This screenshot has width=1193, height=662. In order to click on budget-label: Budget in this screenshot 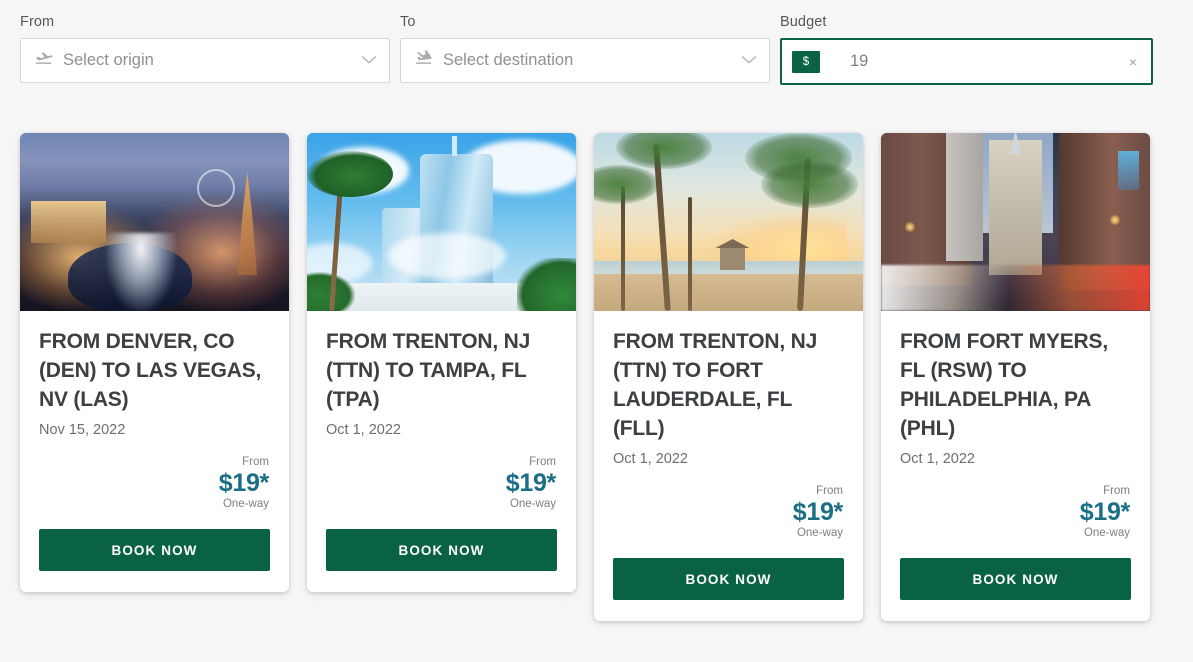, I will do `click(803, 22)`.